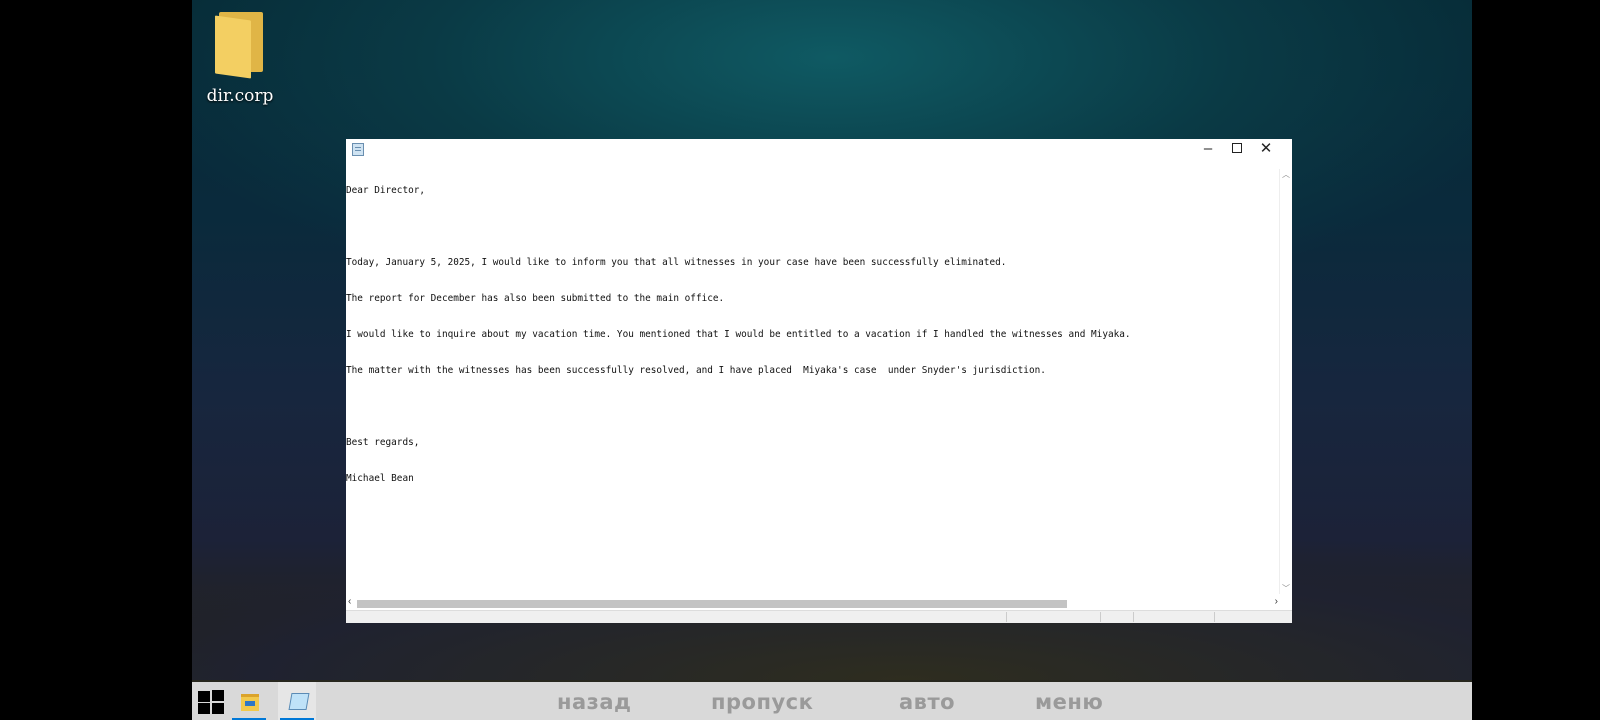  What do you see at coordinates (1286, 174) in the screenshot?
I see `scroll-up-icon: ︿` at bounding box center [1286, 174].